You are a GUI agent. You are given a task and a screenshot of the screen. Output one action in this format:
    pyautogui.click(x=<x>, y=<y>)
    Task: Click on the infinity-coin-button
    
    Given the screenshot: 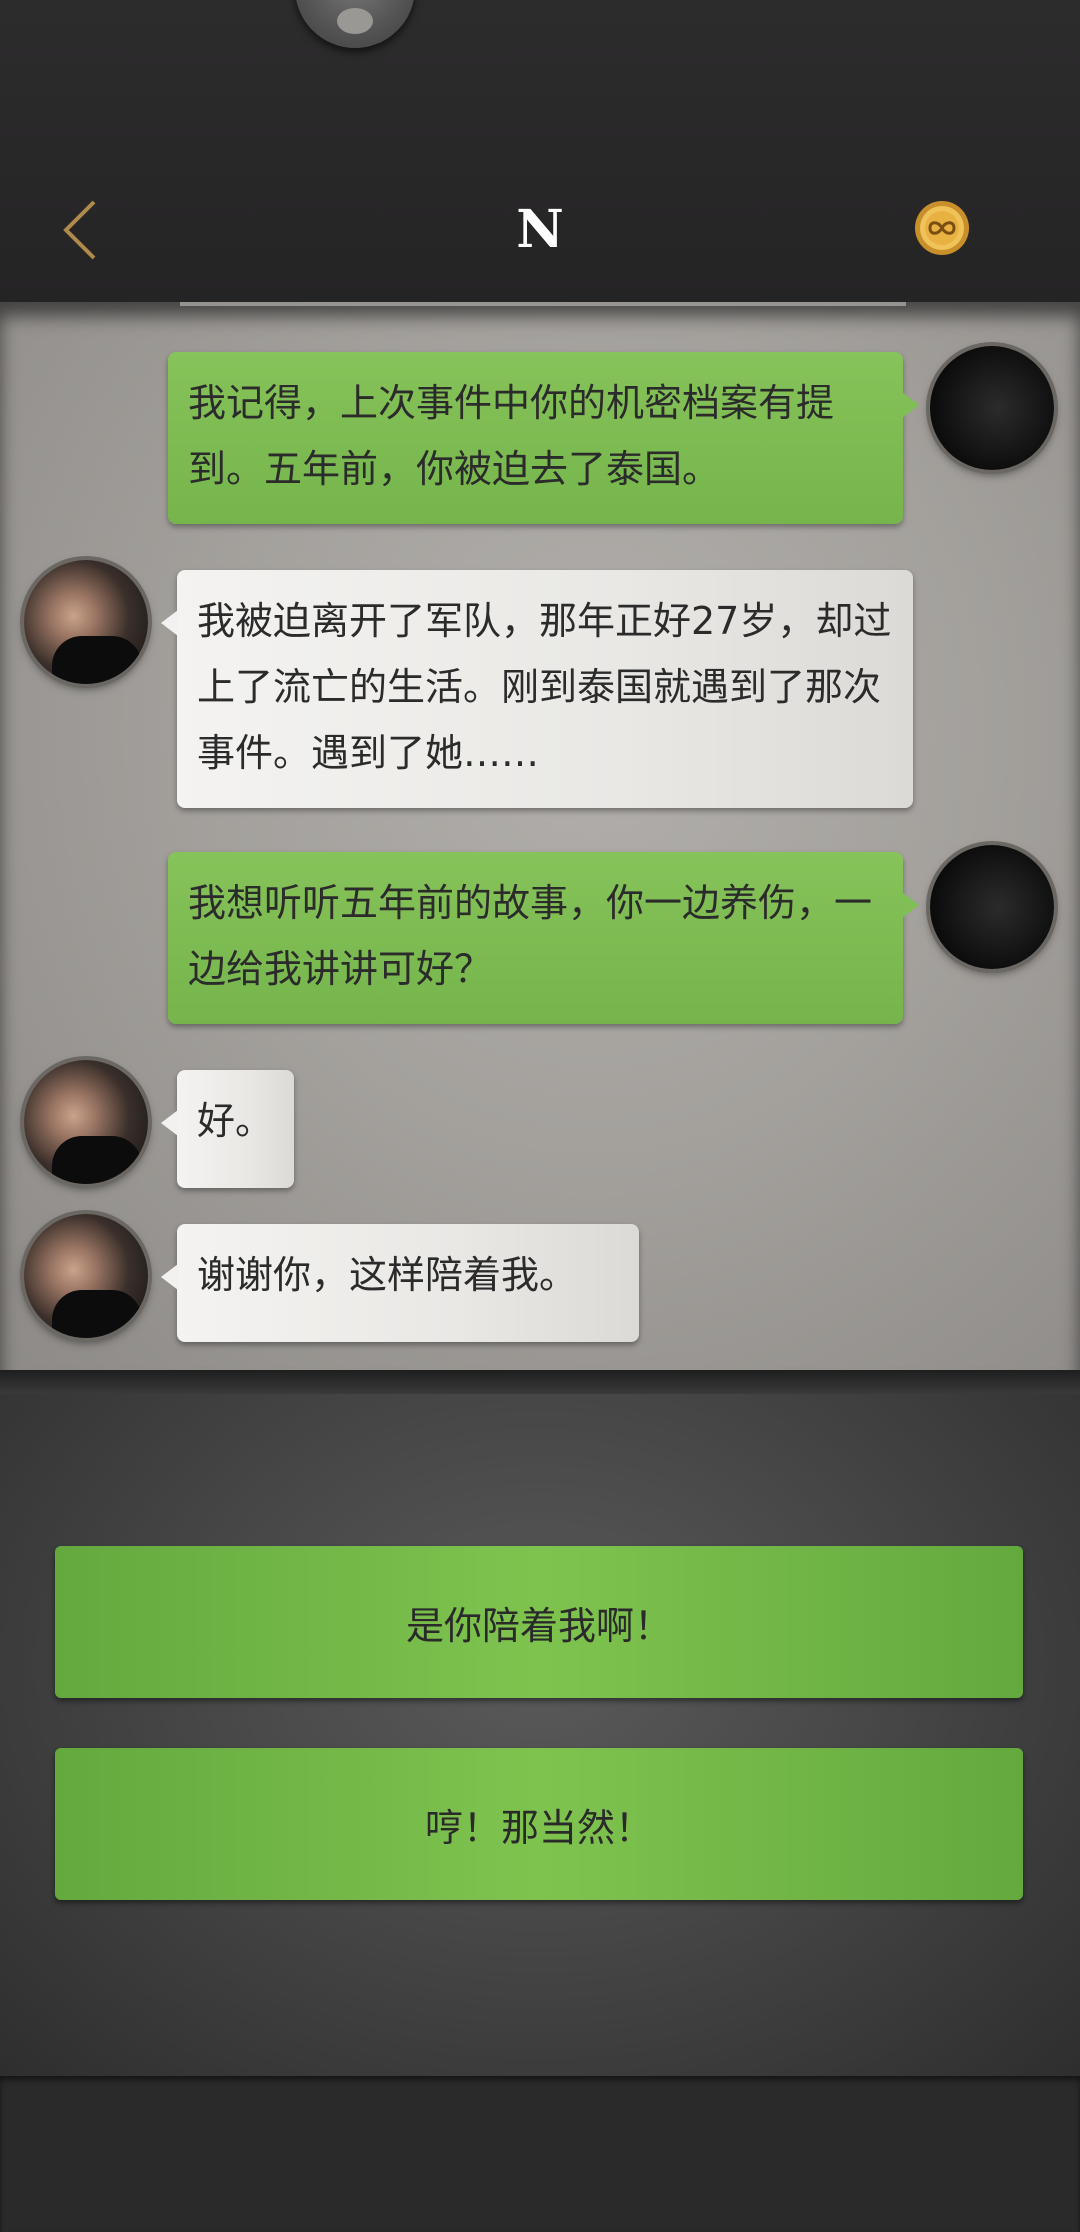 What is the action you would take?
    pyautogui.click(x=942, y=228)
    